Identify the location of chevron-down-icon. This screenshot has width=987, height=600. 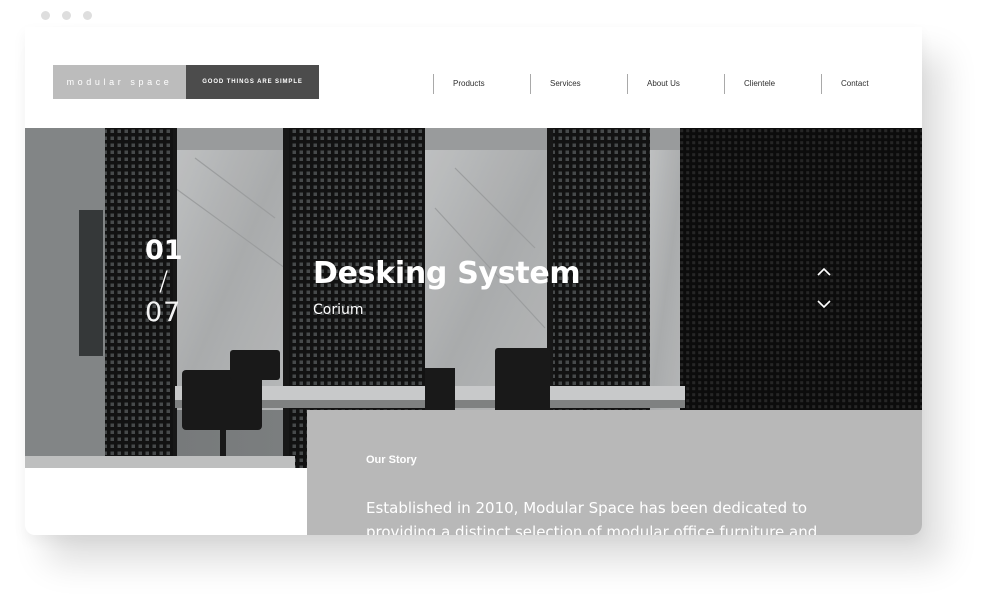
(824, 304).